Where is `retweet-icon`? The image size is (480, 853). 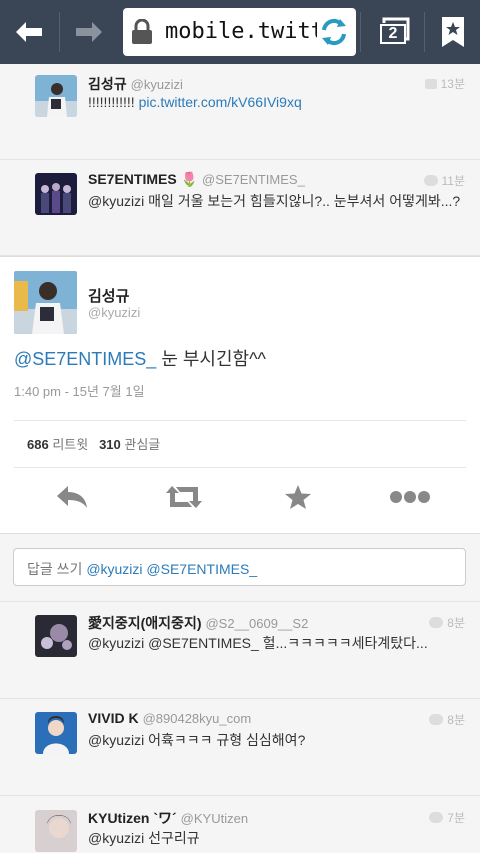
retweet-icon is located at coordinates (184, 497).